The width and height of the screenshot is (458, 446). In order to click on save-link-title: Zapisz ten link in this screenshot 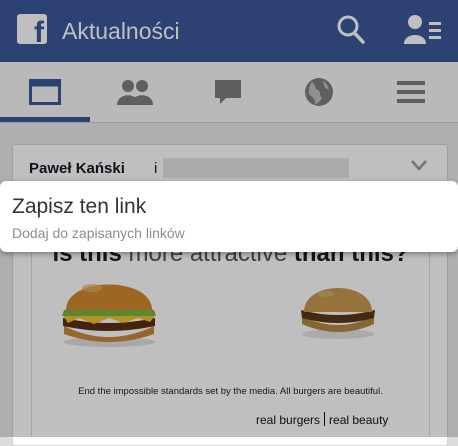, I will do `click(79, 206)`.